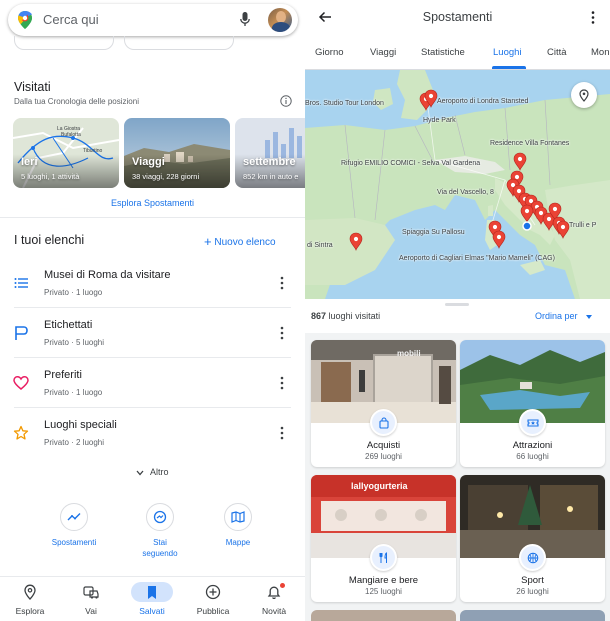 This screenshot has width=610, height=621. Describe the element at coordinates (29, 162) in the screenshot. I see `card-label: Ieri` at that location.